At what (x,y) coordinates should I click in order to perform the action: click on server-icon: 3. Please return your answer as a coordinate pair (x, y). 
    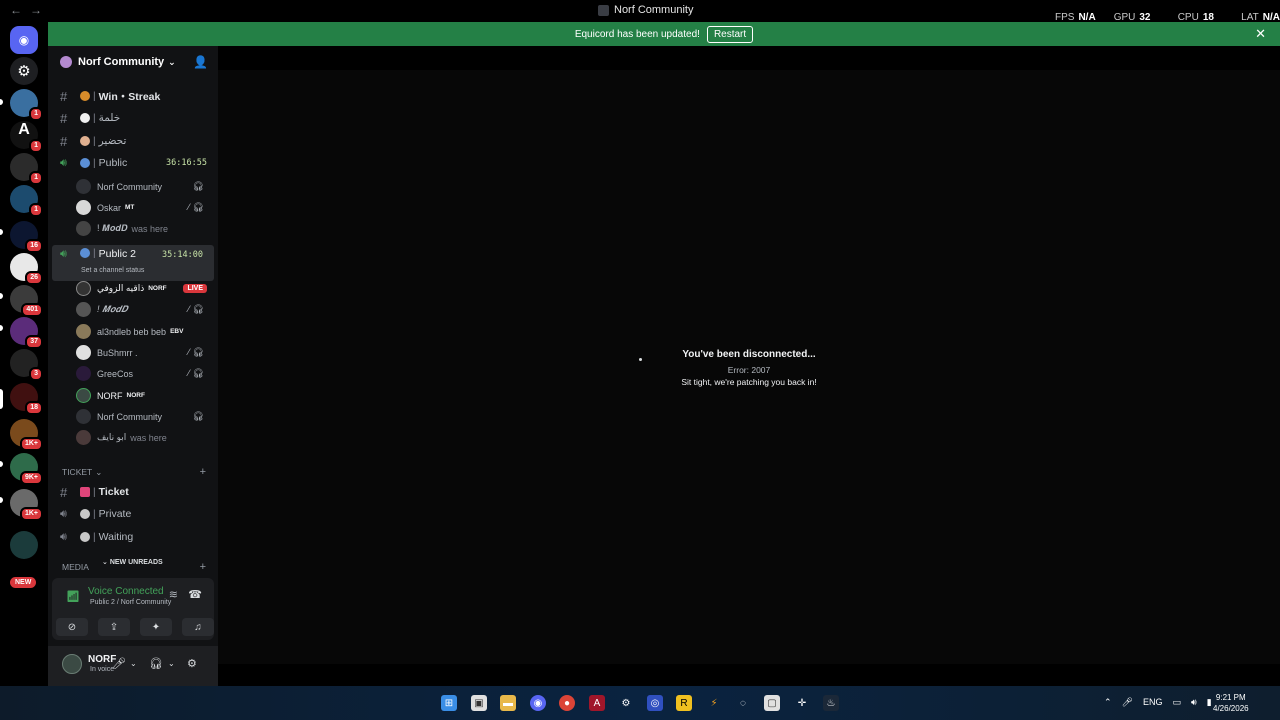
    Looking at the image, I should click on (26, 365).